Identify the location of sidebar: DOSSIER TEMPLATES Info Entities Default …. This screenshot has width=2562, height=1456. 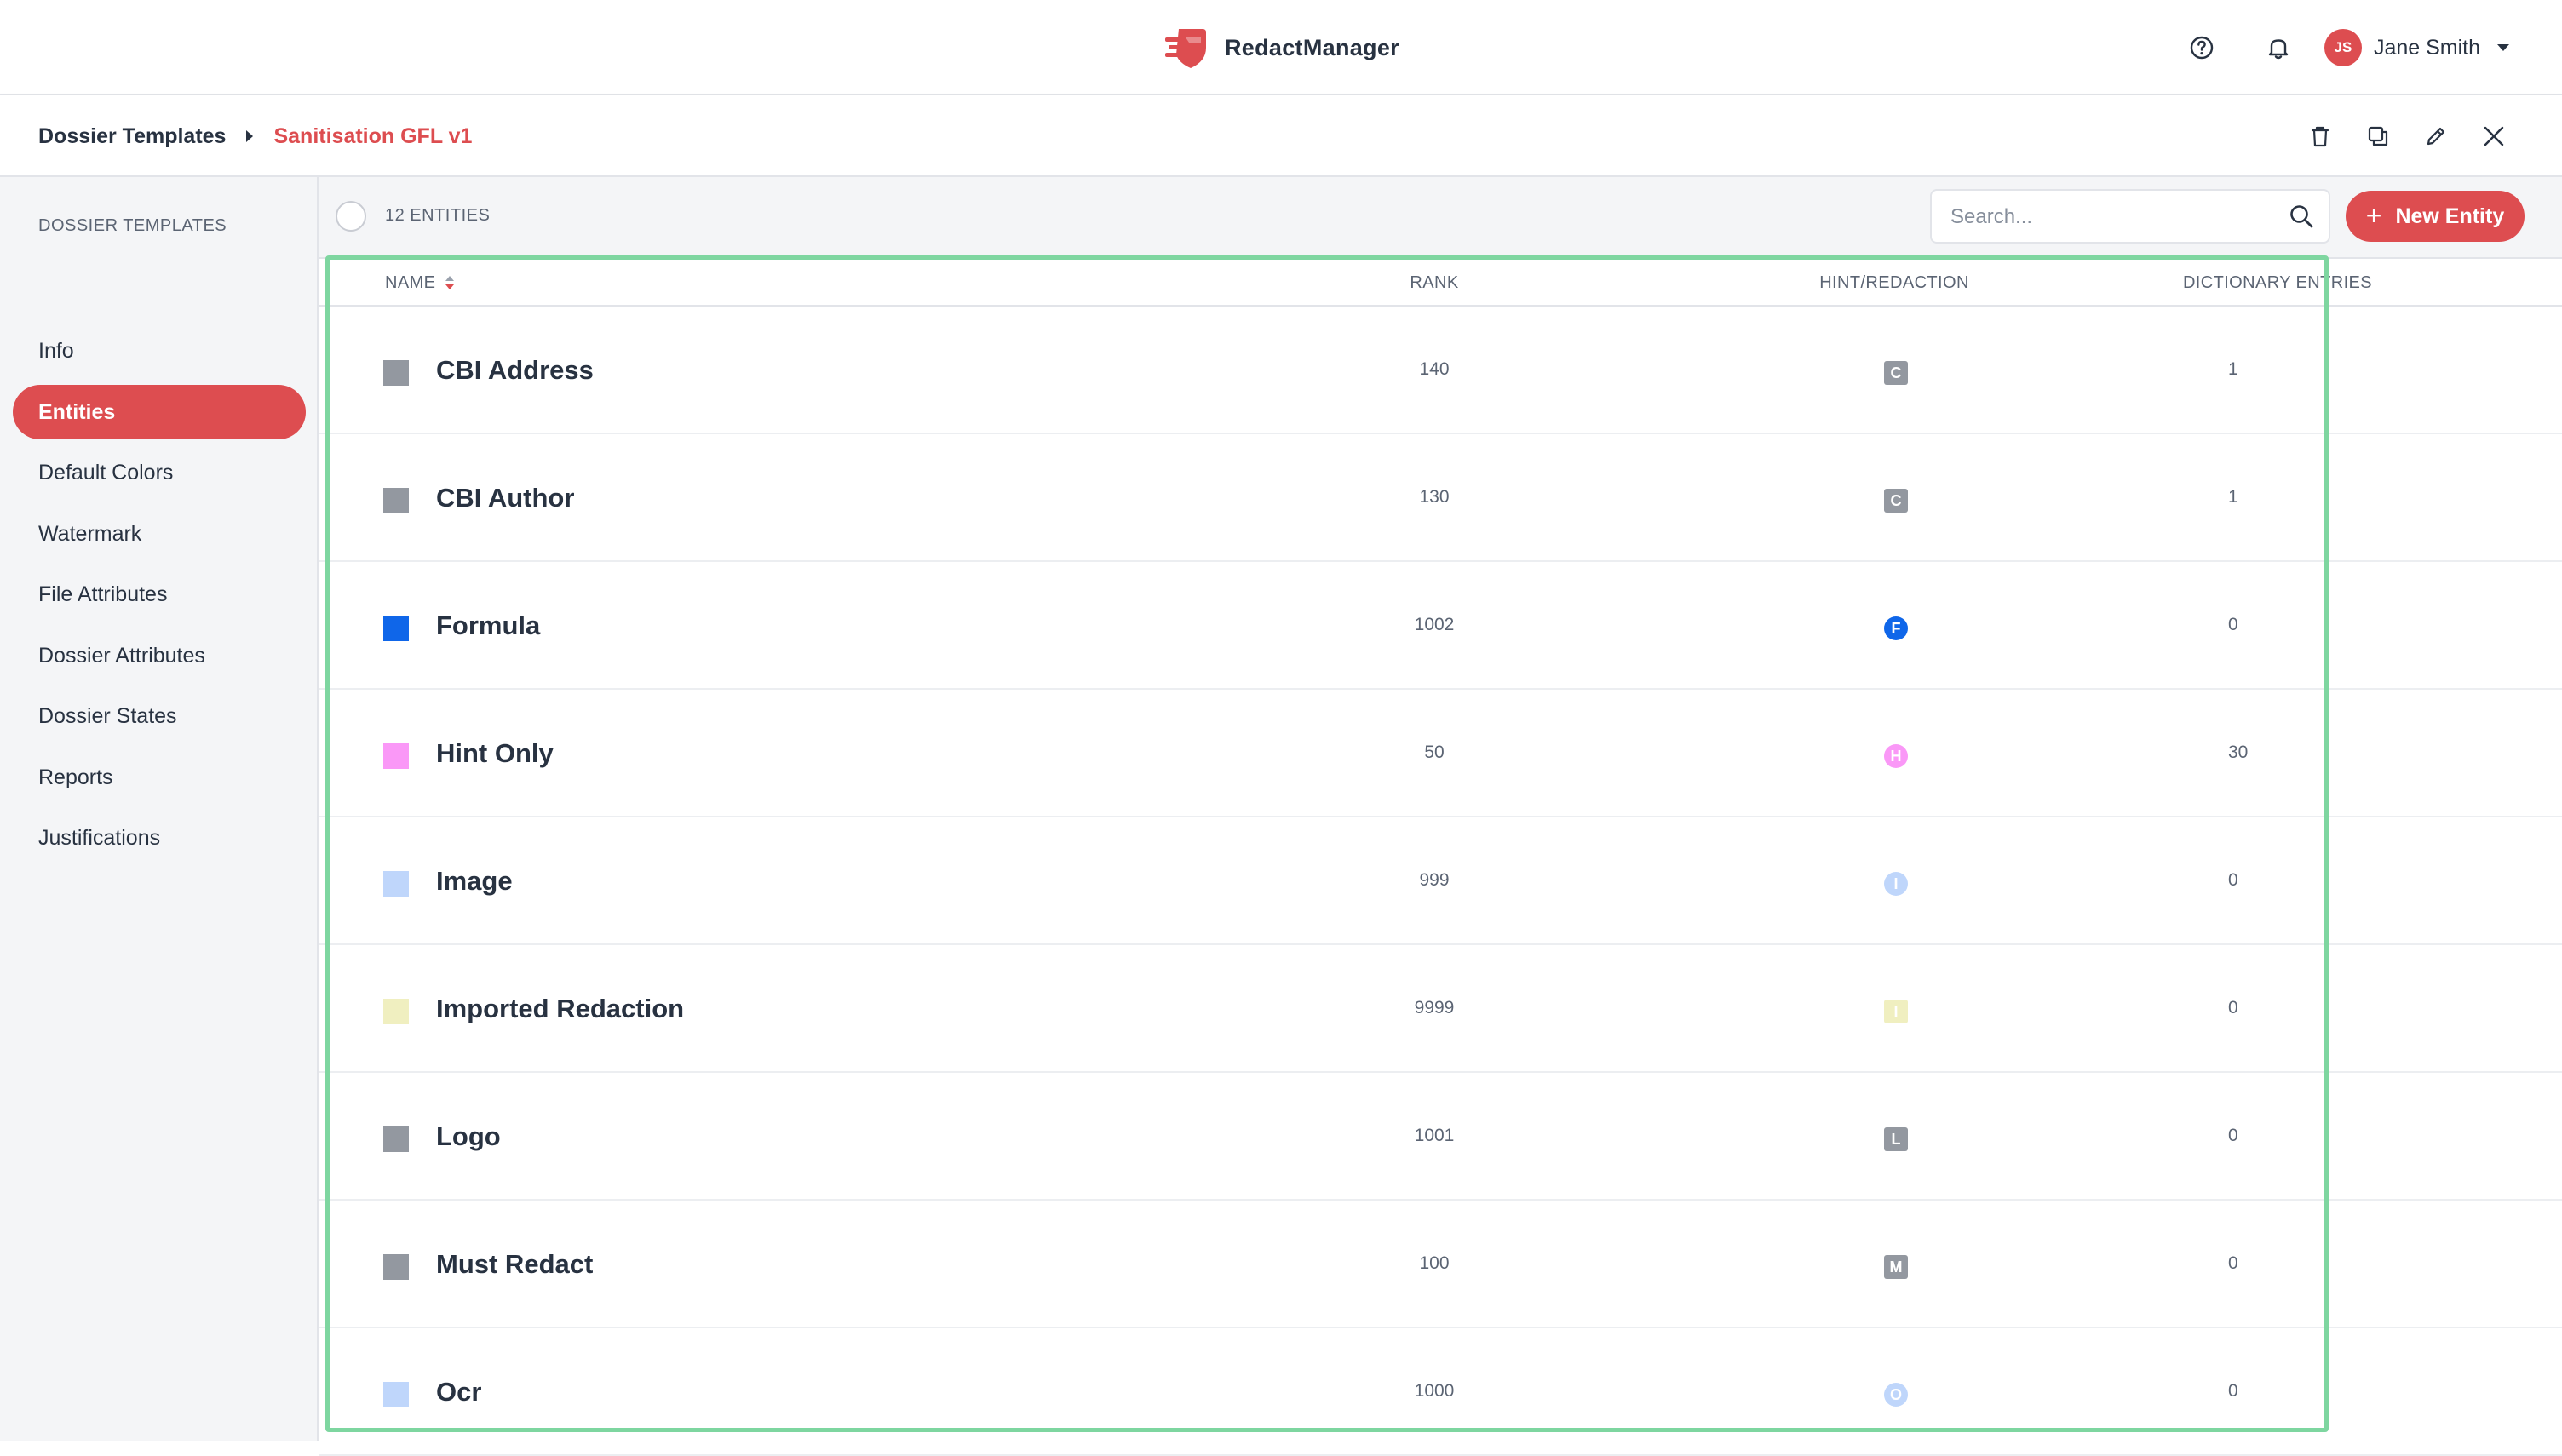
(159, 809).